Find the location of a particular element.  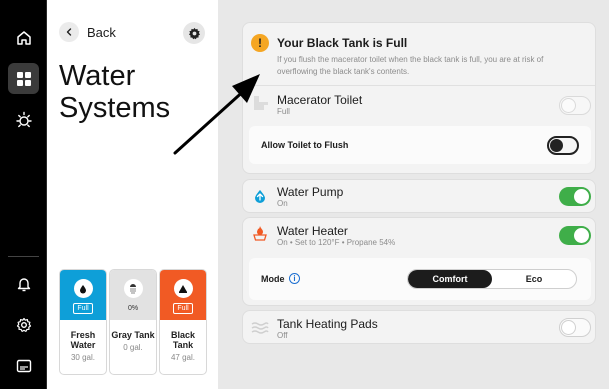

grid-button is located at coordinates (23, 78).